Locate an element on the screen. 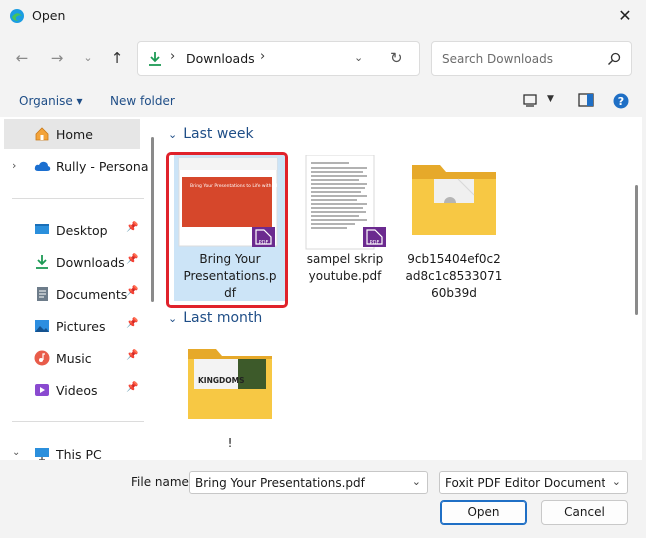 This screenshot has height=538, width=646. sidebar-item-music: Music 📌 is located at coordinates (74, 358).